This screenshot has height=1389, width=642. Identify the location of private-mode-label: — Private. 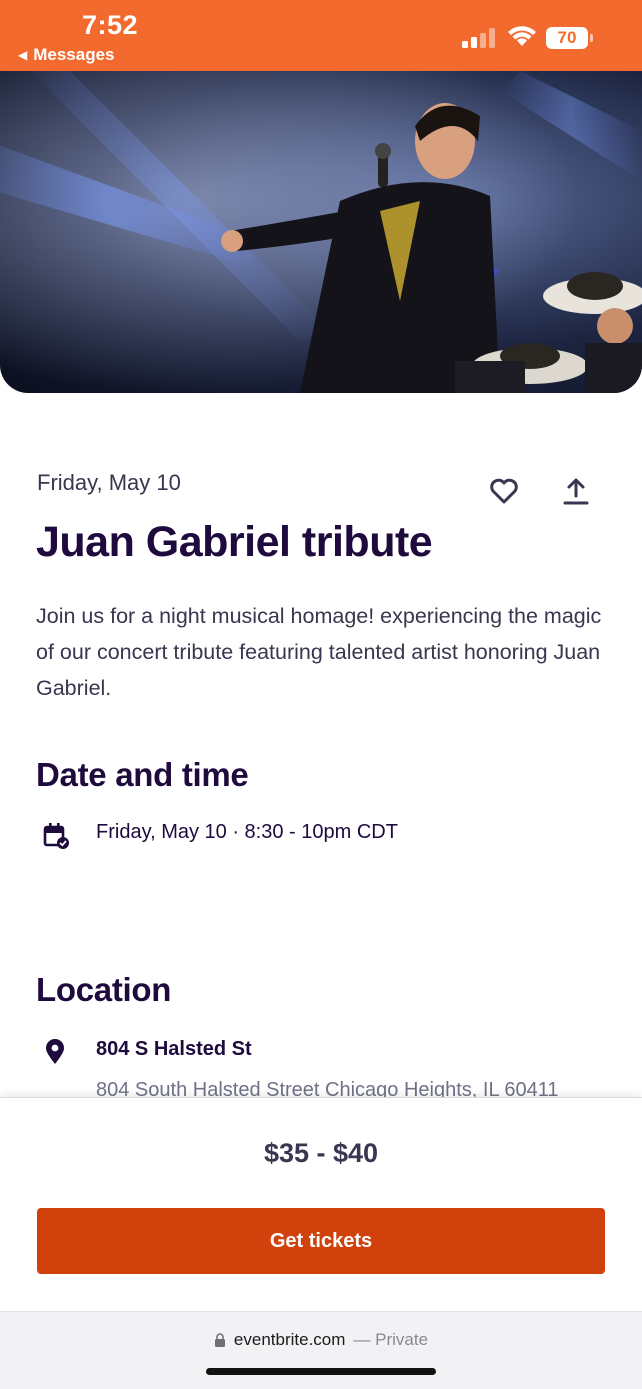
(391, 1339).